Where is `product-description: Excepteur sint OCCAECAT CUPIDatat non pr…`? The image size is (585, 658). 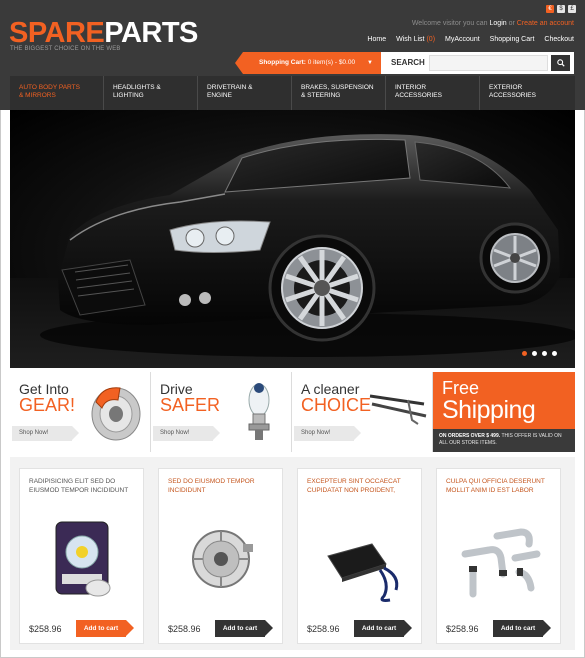 product-description: Excepteur sint OCCAECAT CUPIDatat non pr… is located at coordinates (363, 486).